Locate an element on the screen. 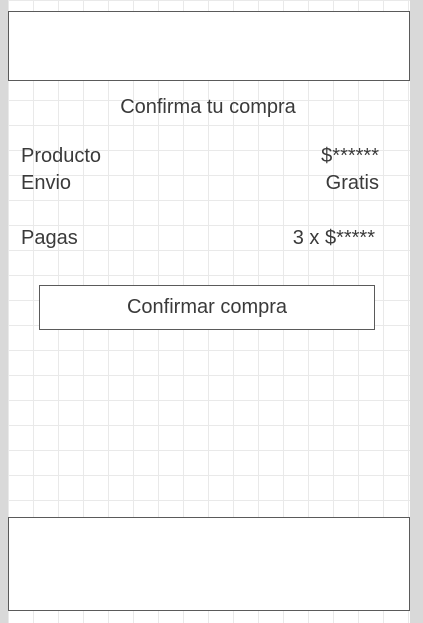 The image size is (423, 623). summary-row-envio: Envio Gratis is located at coordinates (200, 183).